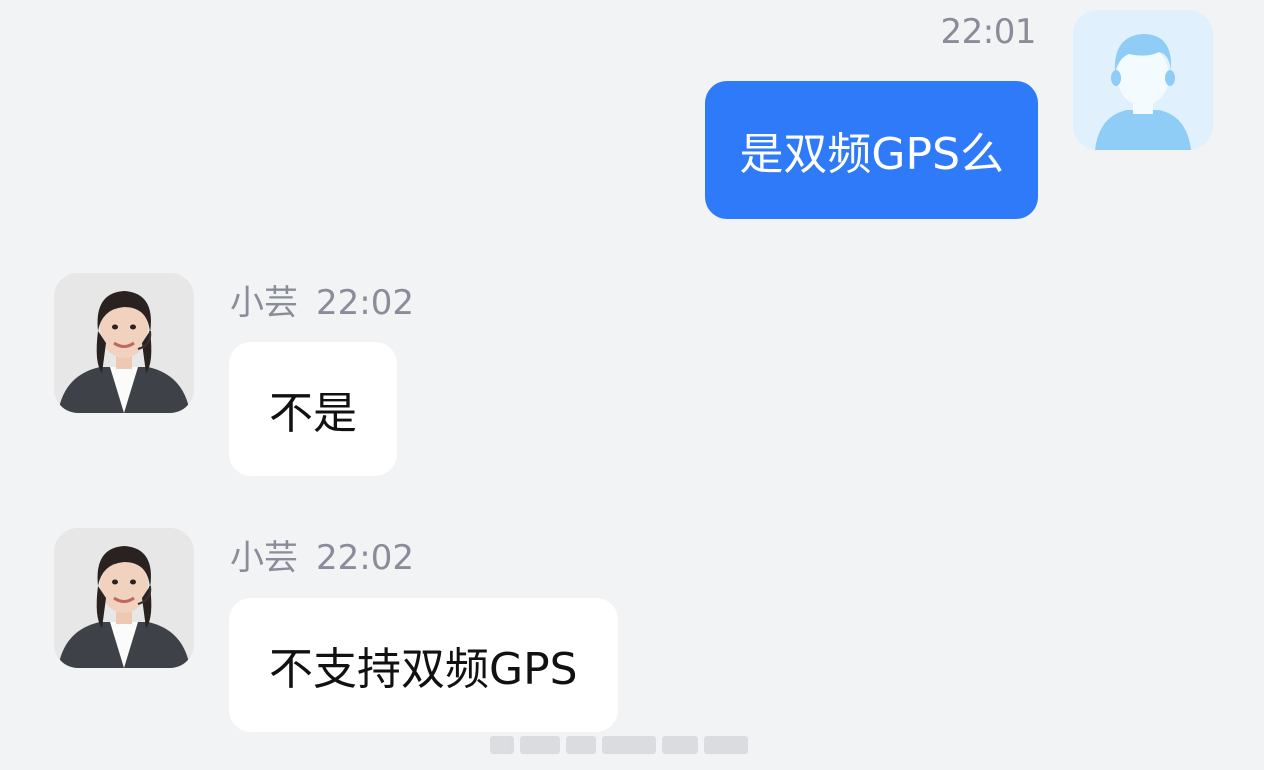  What do you see at coordinates (630, 745) in the screenshot?
I see `watermark` at bounding box center [630, 745].